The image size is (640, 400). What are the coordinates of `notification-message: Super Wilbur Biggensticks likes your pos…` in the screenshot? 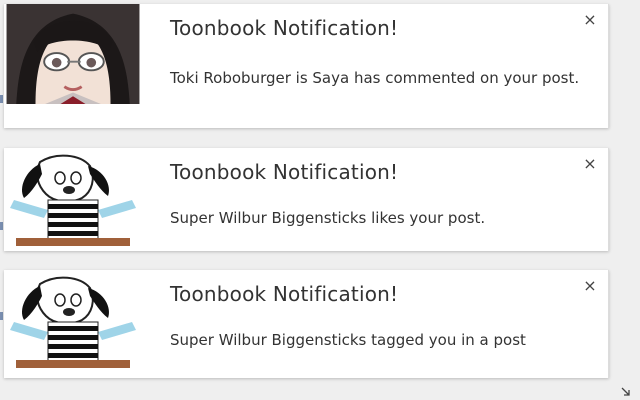 It's located at (328, 218).